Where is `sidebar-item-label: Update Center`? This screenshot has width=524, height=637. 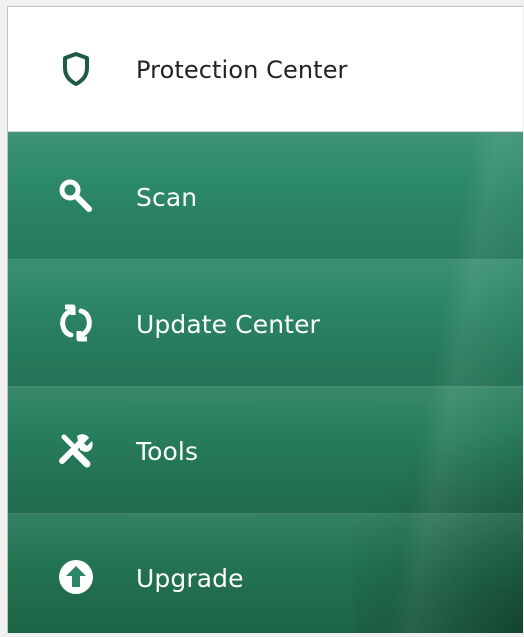 sidebar-item-label: Update Center is located at coordinates (228, 324).